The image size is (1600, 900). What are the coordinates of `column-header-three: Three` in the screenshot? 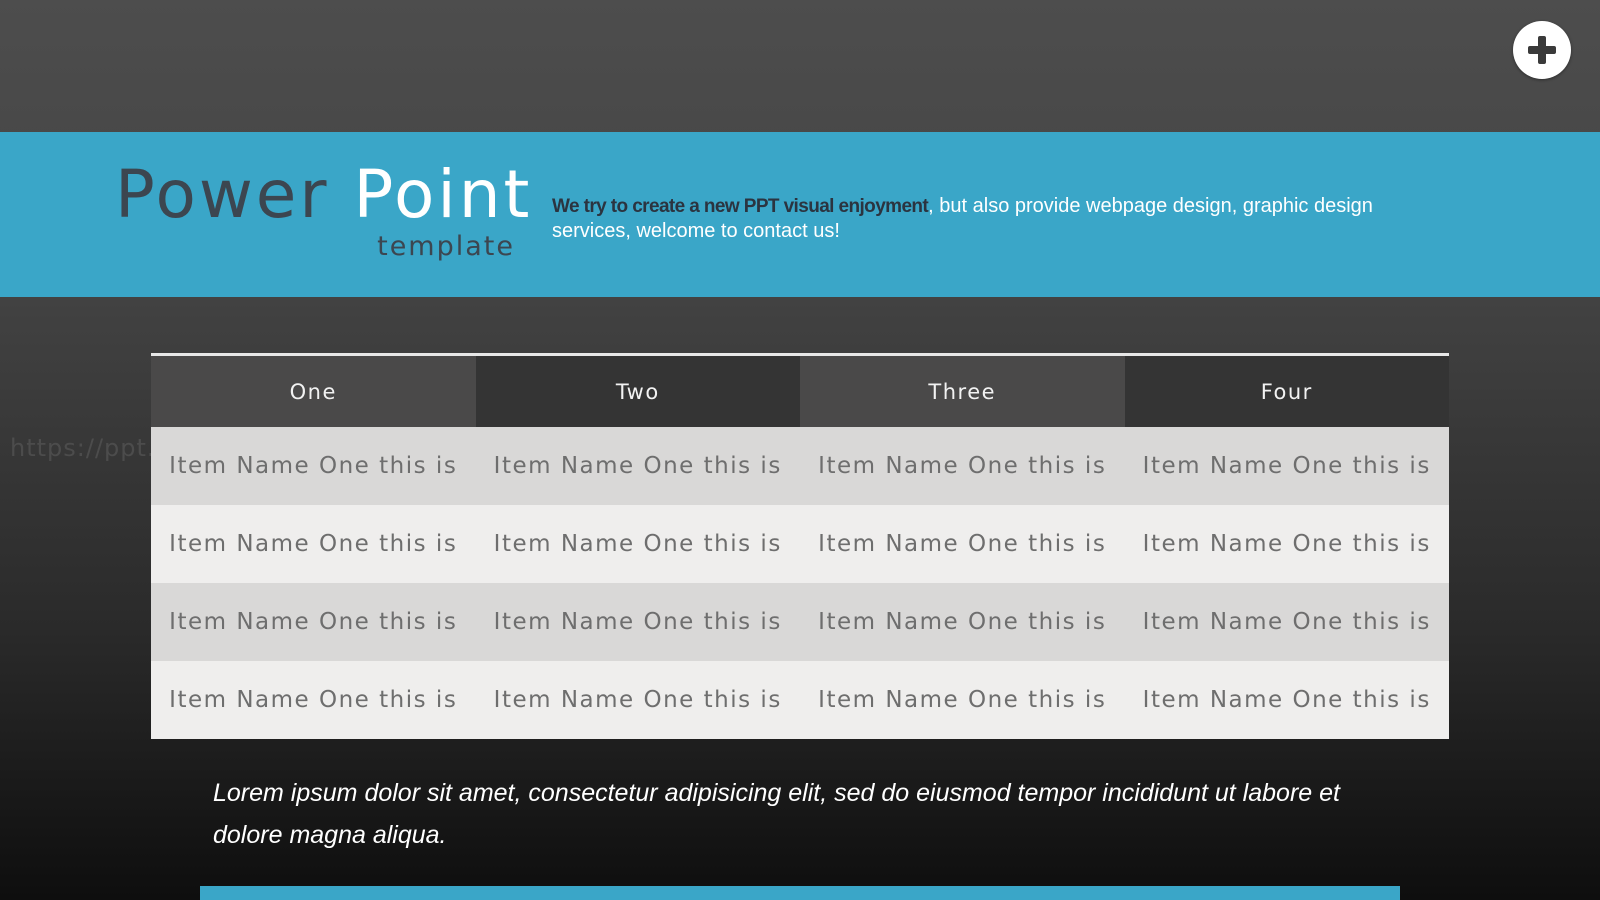 It's located at (962, 391).